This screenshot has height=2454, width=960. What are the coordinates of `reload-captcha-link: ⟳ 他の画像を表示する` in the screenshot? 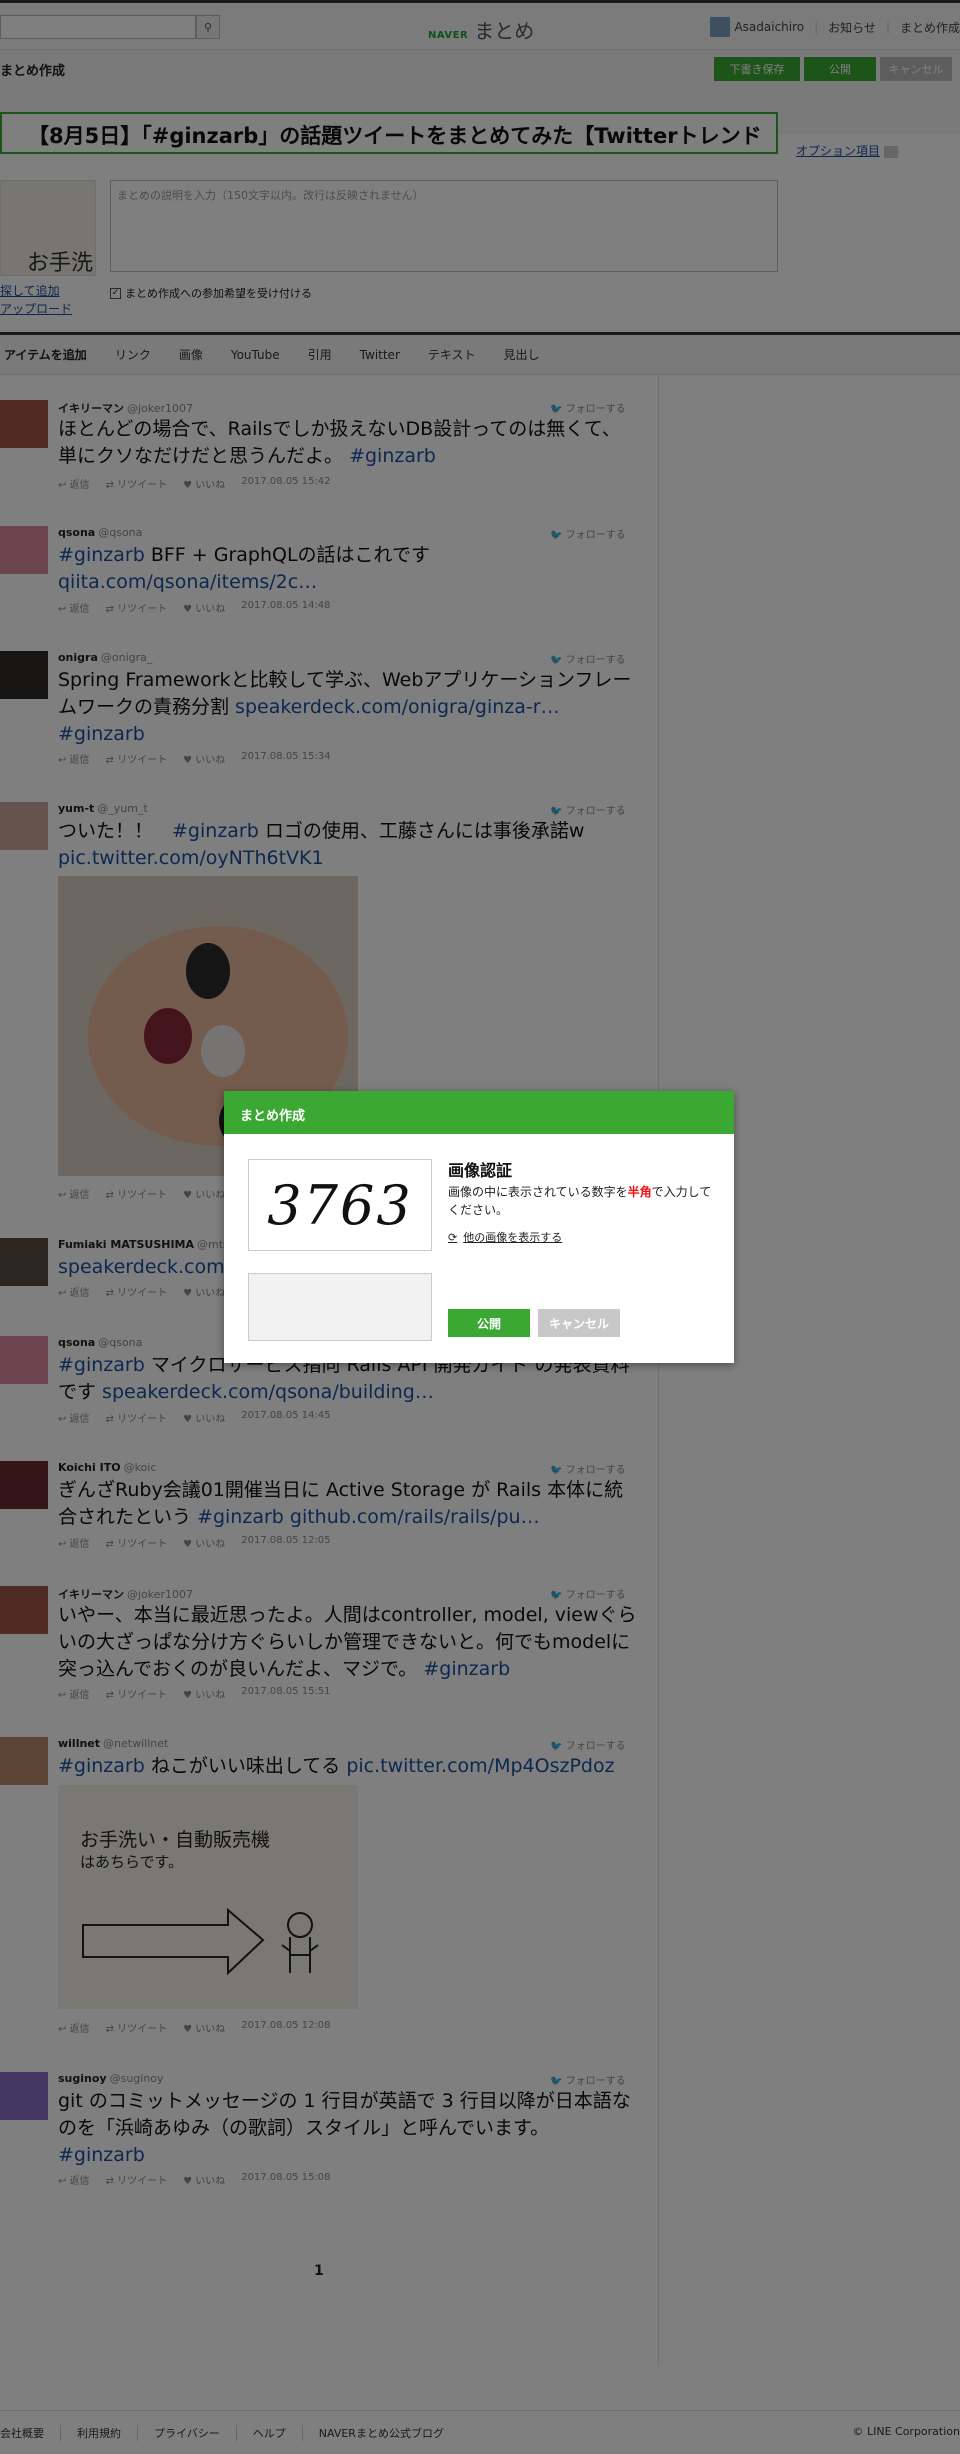 It's located at (505, 1237).